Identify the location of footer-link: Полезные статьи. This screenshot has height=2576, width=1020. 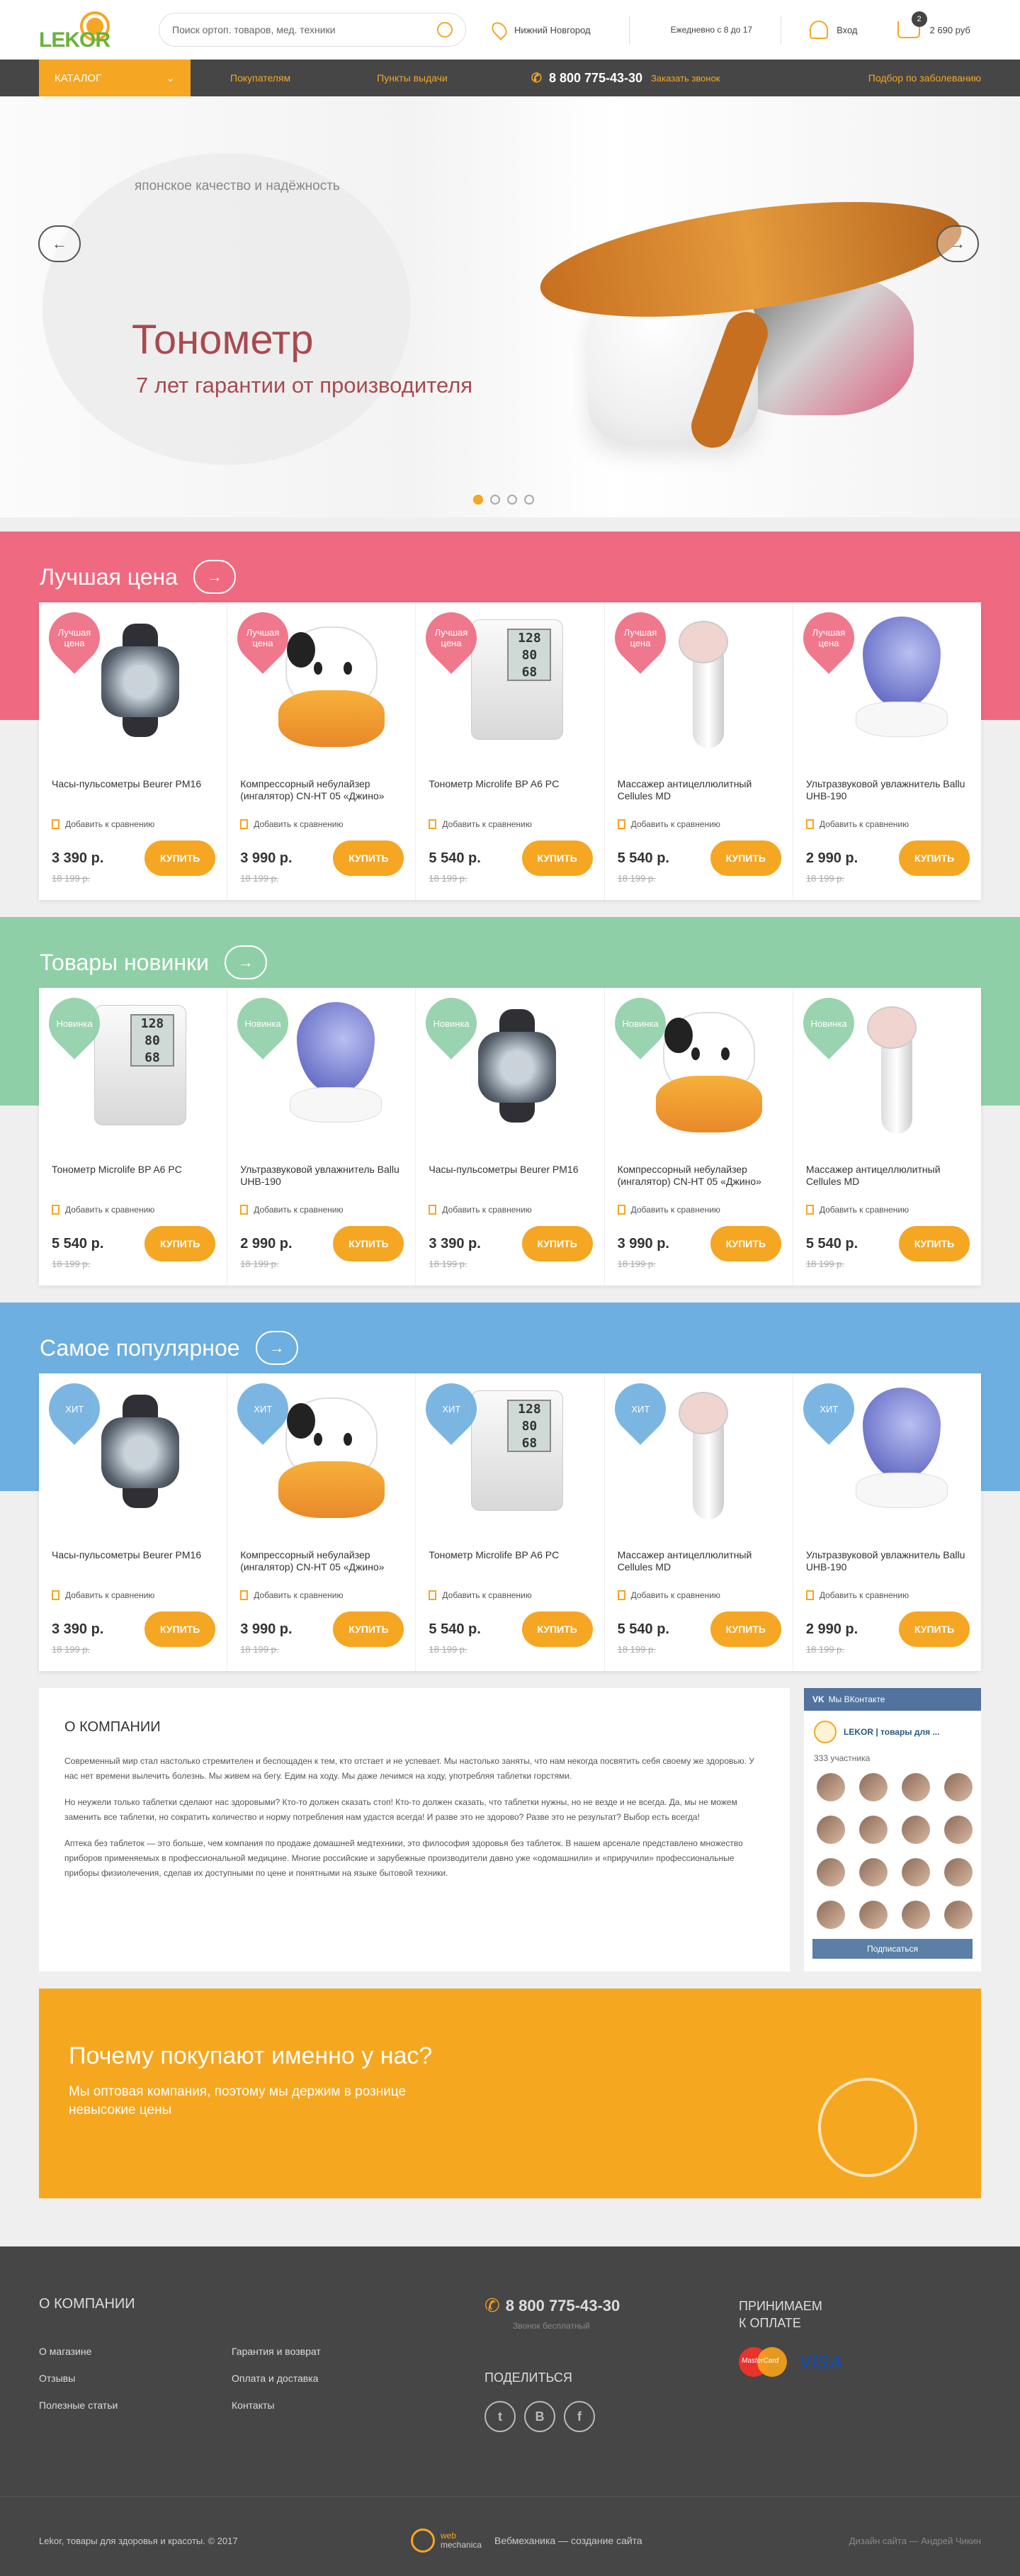
(78, 2405).